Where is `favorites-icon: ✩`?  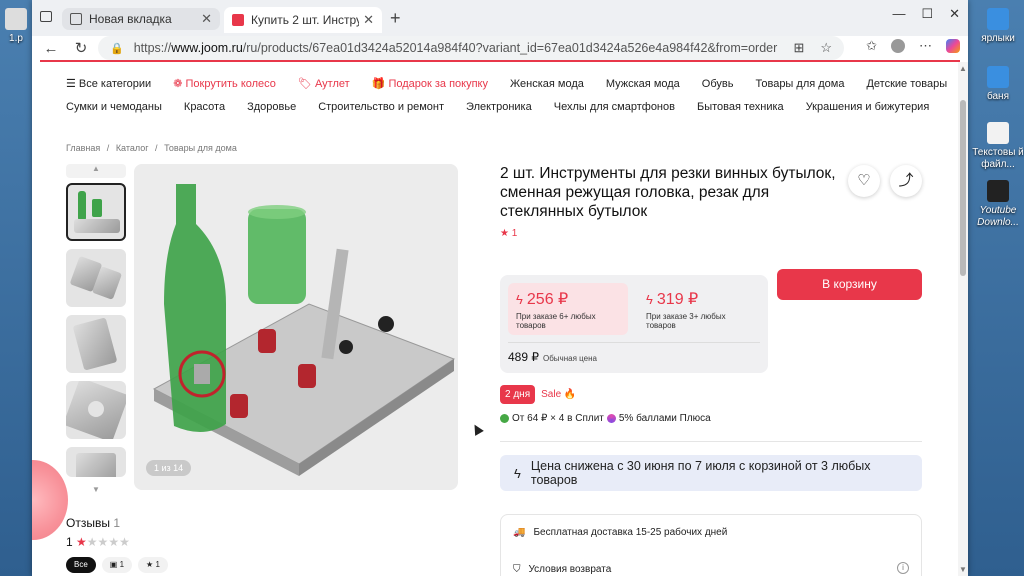 favorites-icon: ✩ is located at coordinates (871, 46).